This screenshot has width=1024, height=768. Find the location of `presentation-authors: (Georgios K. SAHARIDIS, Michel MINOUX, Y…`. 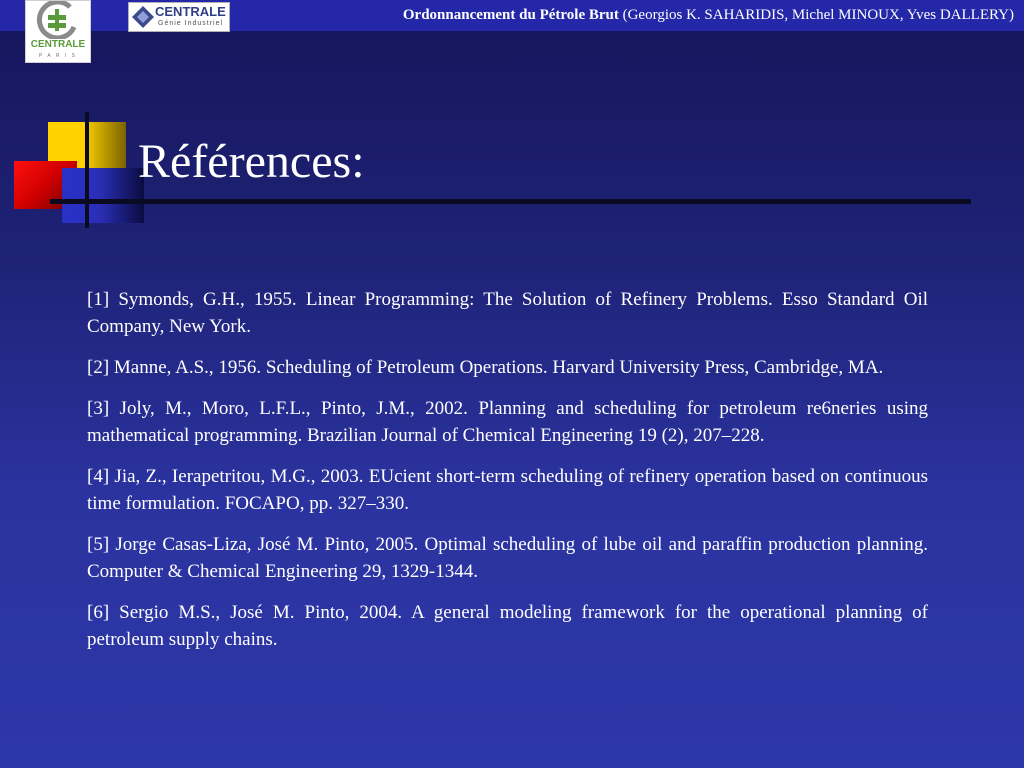

presentation-authors: (Georgios K. SAHARIDIS, Michel MINOUX, Y… is located at coordinates (818, 15).